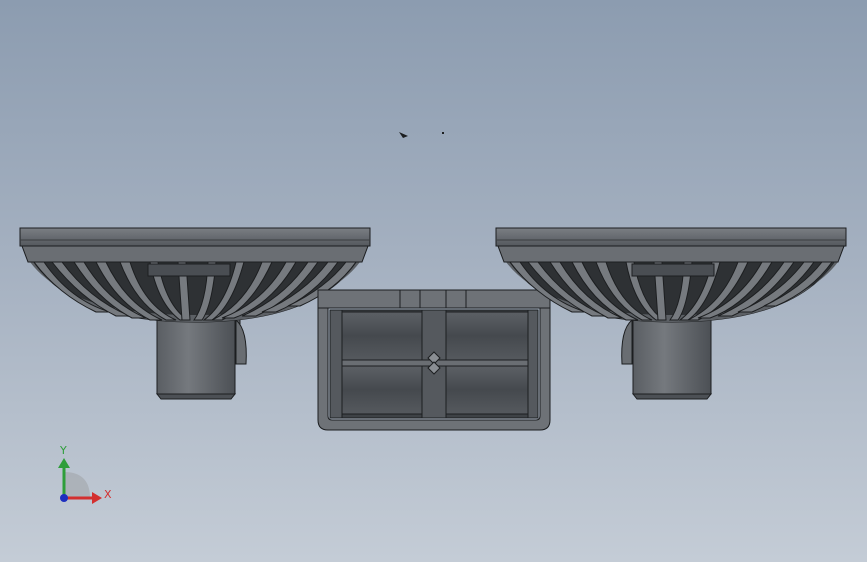 Image resolution: width=867 pixels, height=562 pixels. What do you see at coordinates (195, 245) in the screenshot?
I see `left-basket-rim` at bounding box center [195, 245].